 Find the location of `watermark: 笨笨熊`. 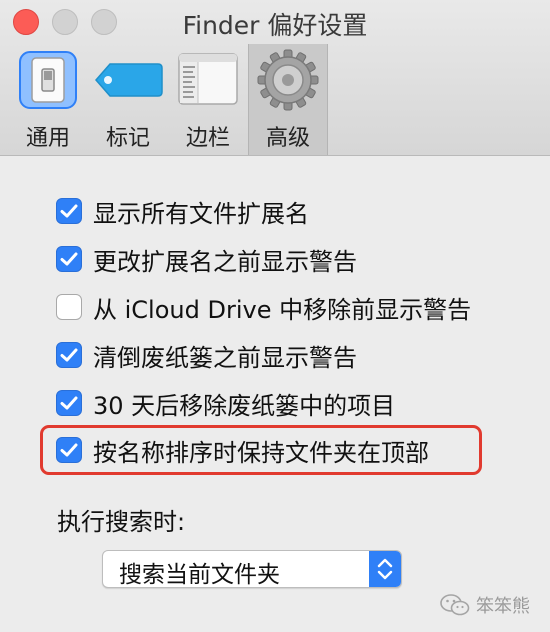

watermark: 笨笨熊 is located at coordinates (485, 605).